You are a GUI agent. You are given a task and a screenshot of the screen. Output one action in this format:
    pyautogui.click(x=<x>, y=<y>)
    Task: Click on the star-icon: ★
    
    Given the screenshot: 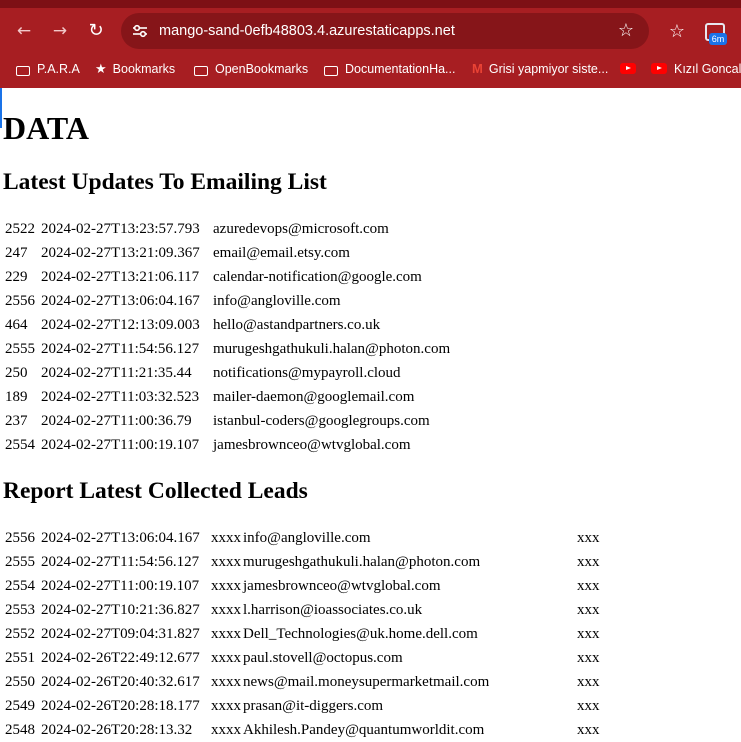 What is the action you would take?
    pyautogui.click(x=101, y=69)
    